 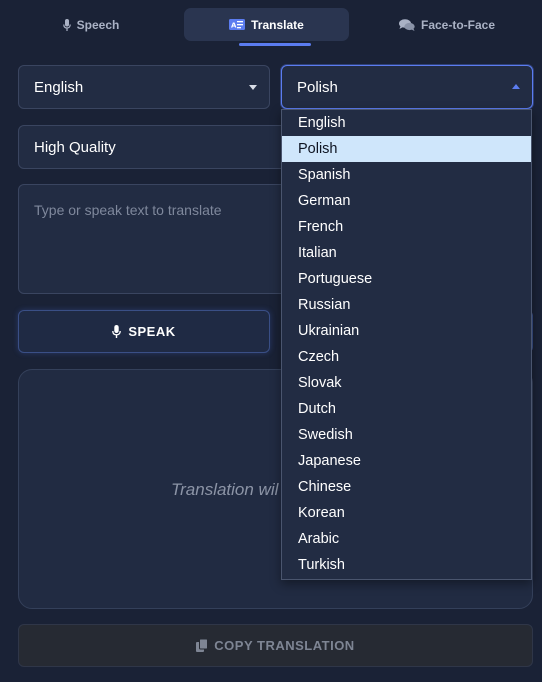 What do you see at coordinates (406, 175) in the screenshot?
I see `language-option-spanish: Spanish` at bounding box center [406, 175].